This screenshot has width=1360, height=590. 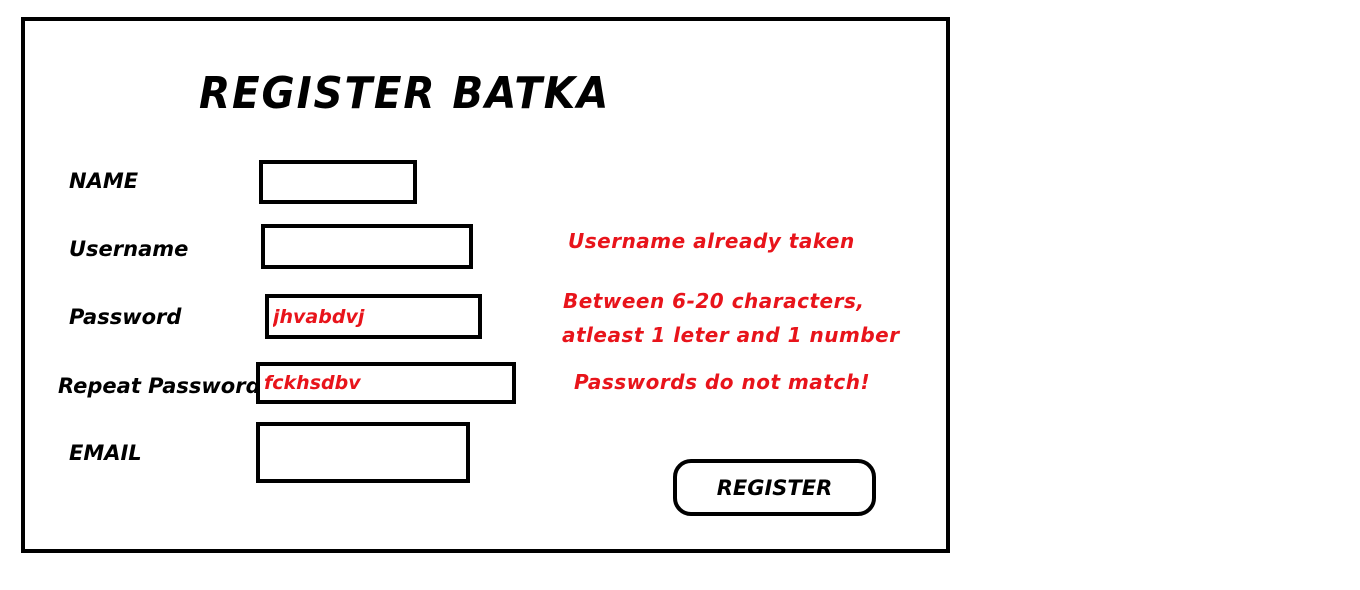 What do you see at coordinates (731, 335) in the screenshot?
I see `password-error-line2: atleast 1 leter and 1 number` at bounding box center [731, 335].